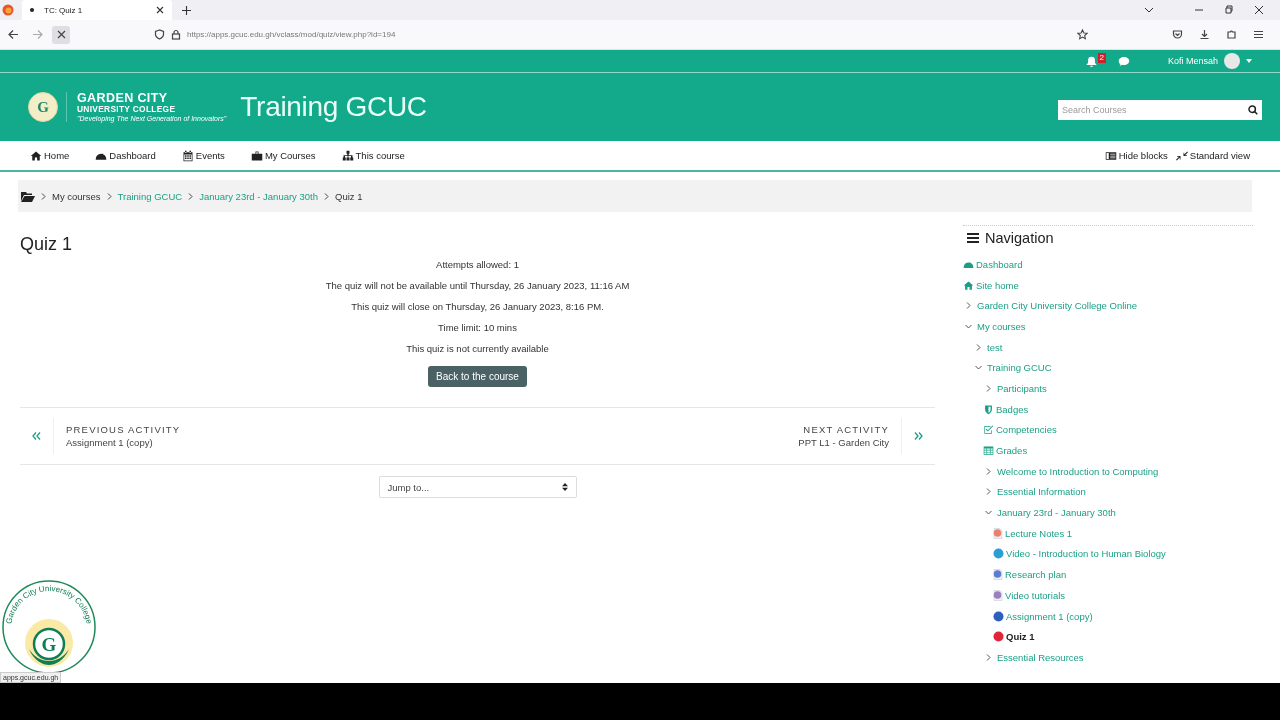  Describe the element at coordinates (477, 306) in the screenshot. I see `quiz-info-text: This quiz will close on Thursday, 26 January 2023, 8:16 PM.` at that location.